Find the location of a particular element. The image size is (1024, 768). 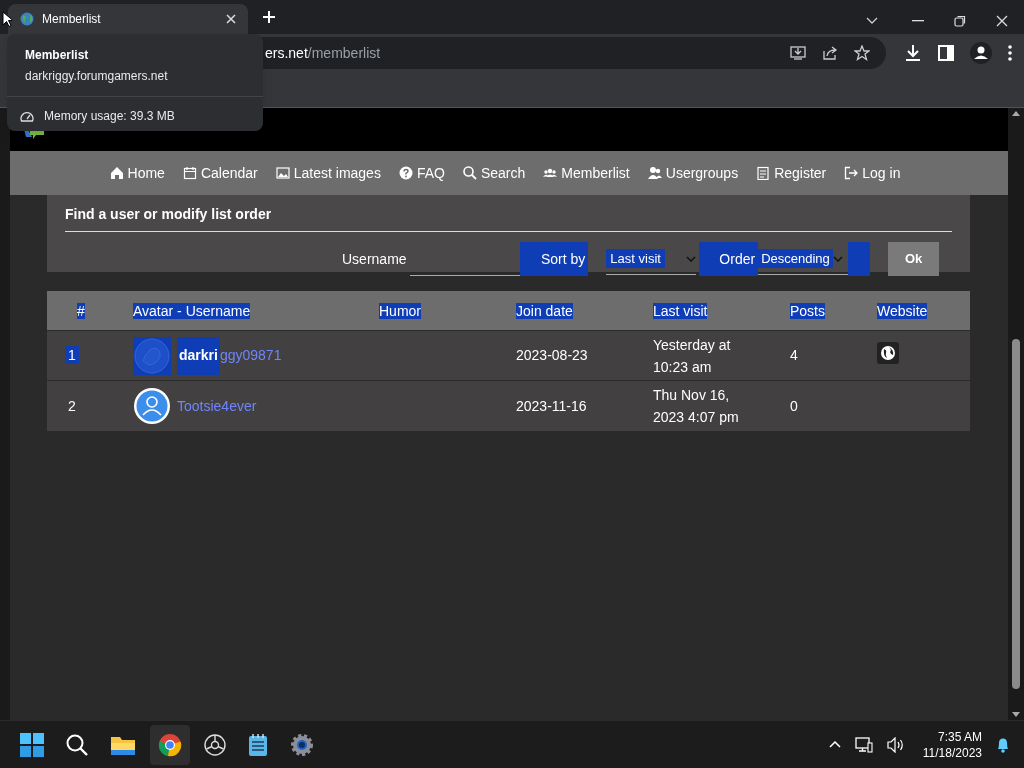

calendar-icon is located at coordinates (189, 173).